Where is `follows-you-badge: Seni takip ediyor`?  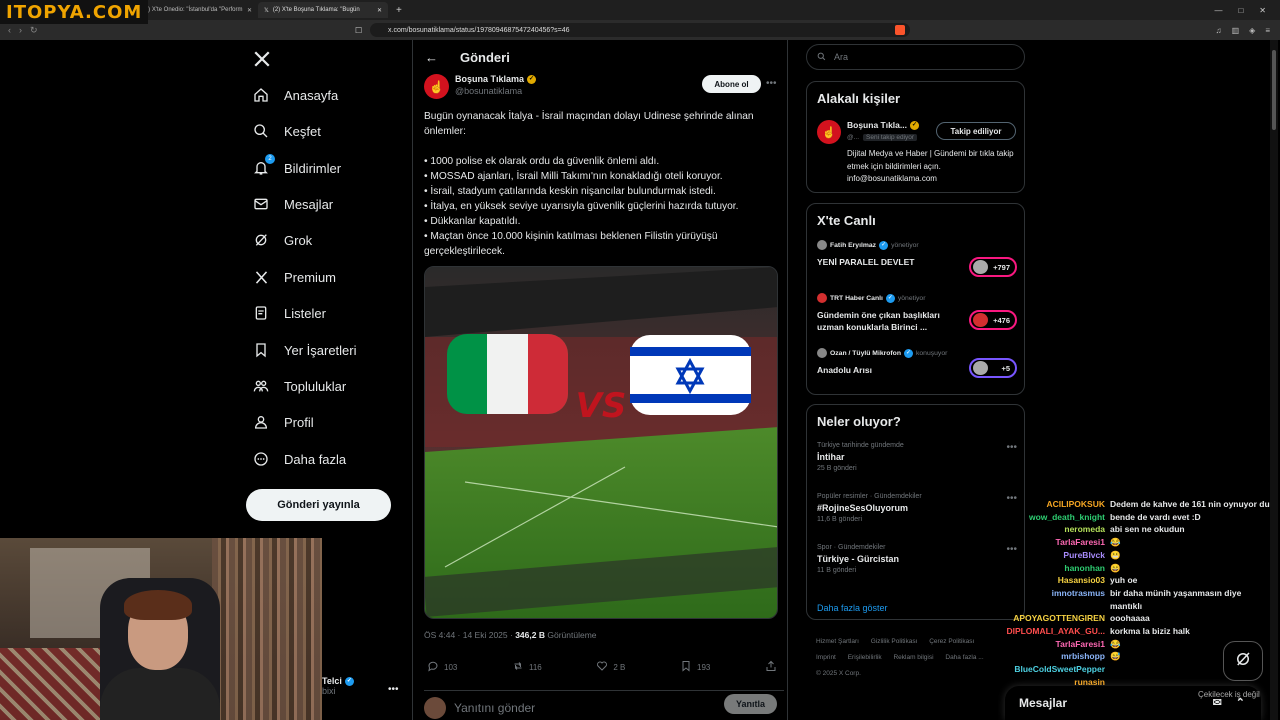 follows-you-badge: Seni takip ediyor is located at coordinates (890, 137).